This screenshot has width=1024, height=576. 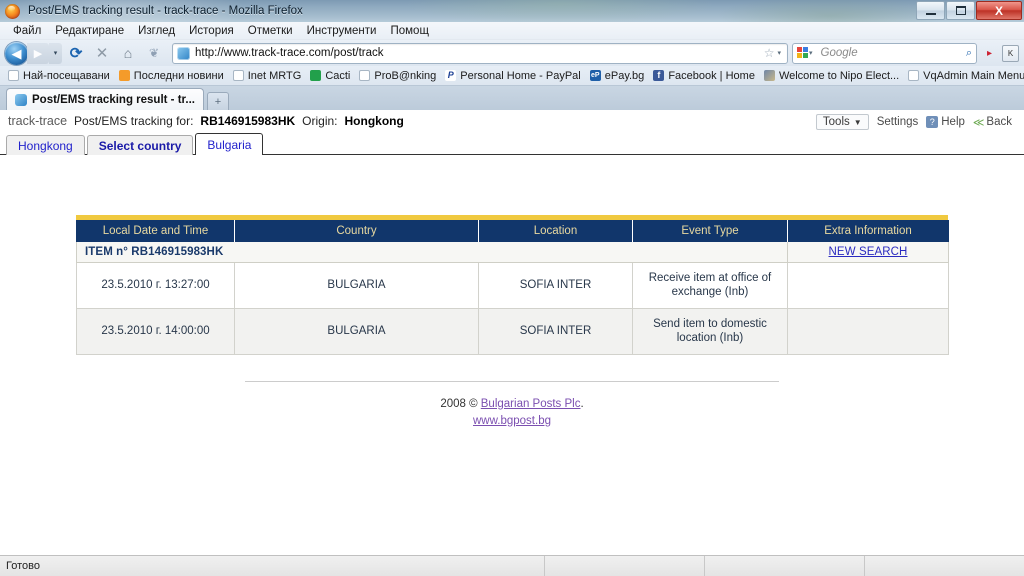 What do you see at coordinates (12, 11) in the screenshot?
I see `firefox-logo-icon` at bounding box center [12, 11].